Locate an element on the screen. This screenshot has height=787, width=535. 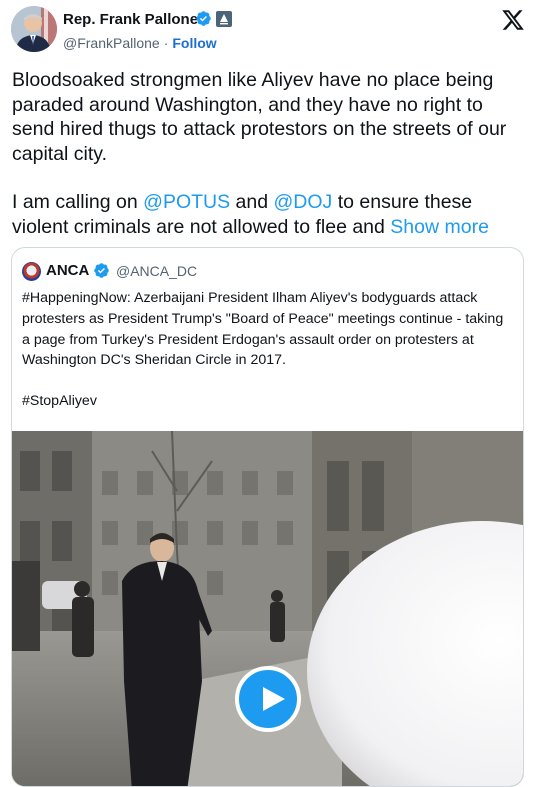
quoted-author-handle: @ANCA_DC is located at coordinates (156, 271).